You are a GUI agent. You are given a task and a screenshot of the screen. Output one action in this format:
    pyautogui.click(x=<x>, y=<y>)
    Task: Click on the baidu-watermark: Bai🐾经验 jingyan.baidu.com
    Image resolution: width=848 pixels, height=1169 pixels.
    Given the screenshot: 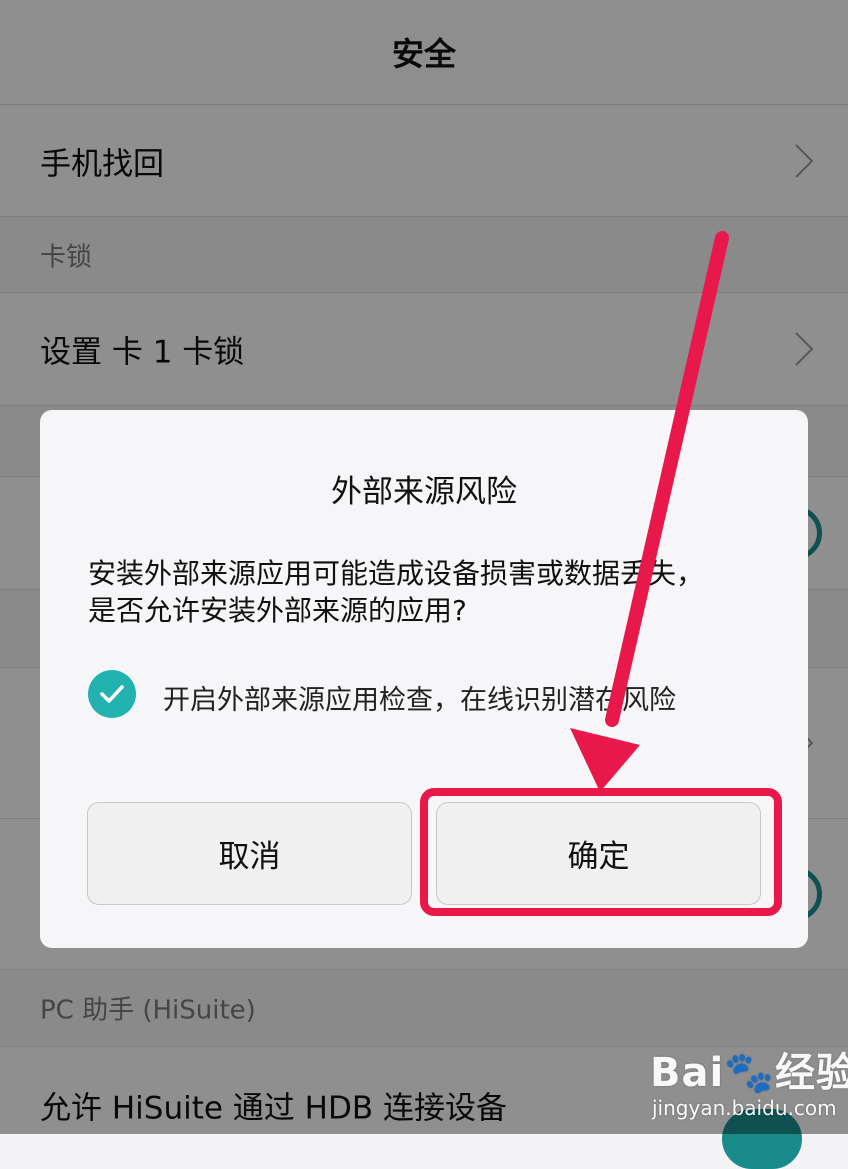 What is the action you would take?
    pyautogui.click(x=749, y=1085)
    